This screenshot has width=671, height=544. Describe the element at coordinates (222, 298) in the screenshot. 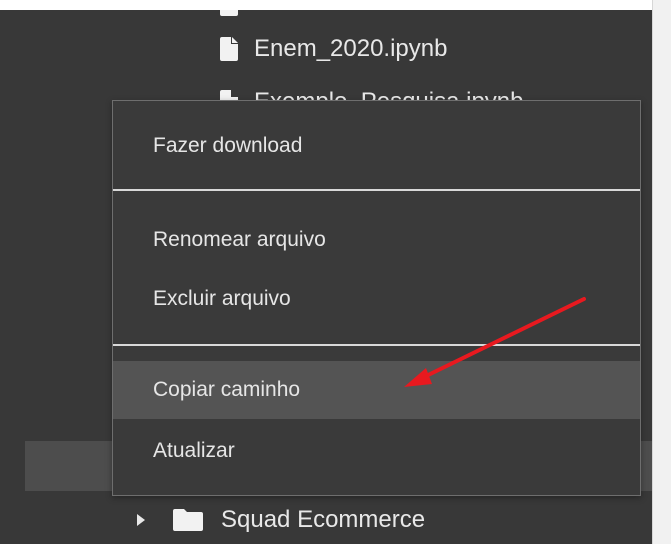

I see `menu-item-label: Excluir arquivo` at that location.